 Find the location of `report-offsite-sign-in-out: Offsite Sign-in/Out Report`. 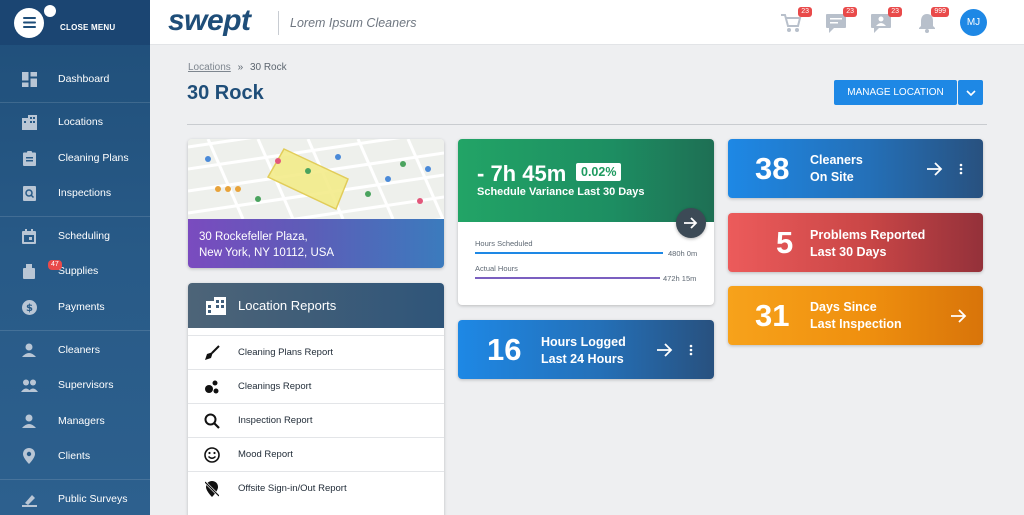

report-offsite-sign-in-out: Offsite Sign-in/Out Report is located at coordinates (316, 488).